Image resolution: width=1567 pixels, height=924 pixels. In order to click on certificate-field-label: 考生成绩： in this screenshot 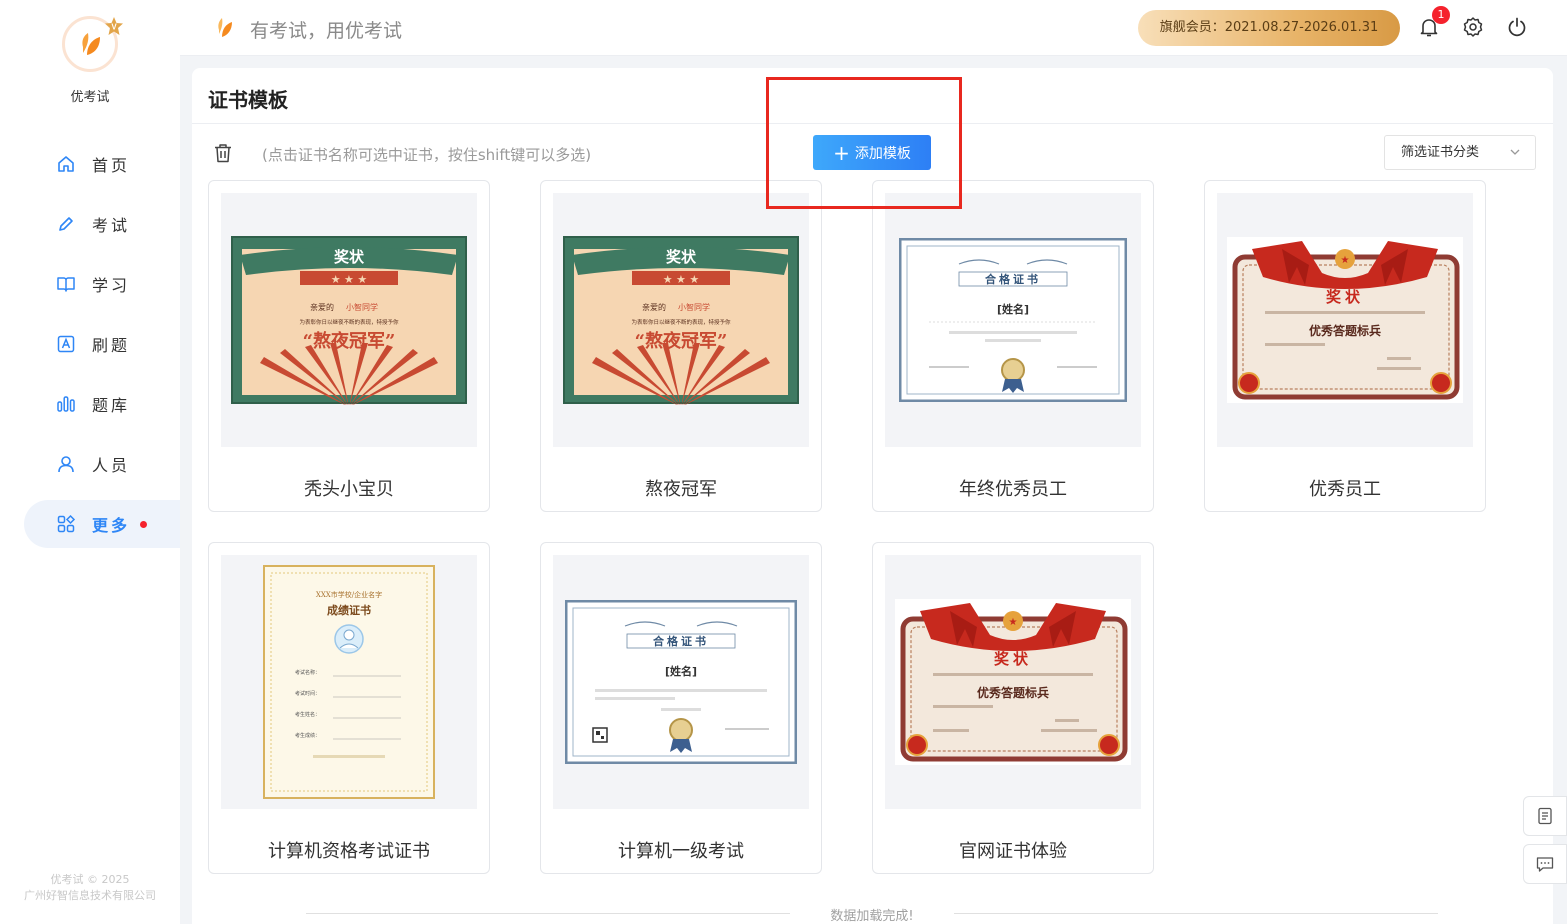, I will do `click(307, 735)`.